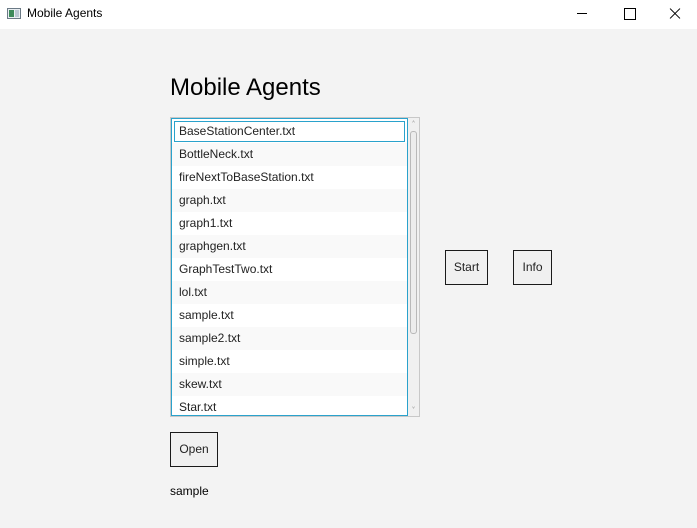  I want to click on list-item: fireNextToBaseStation.txt, so click(289, 177).